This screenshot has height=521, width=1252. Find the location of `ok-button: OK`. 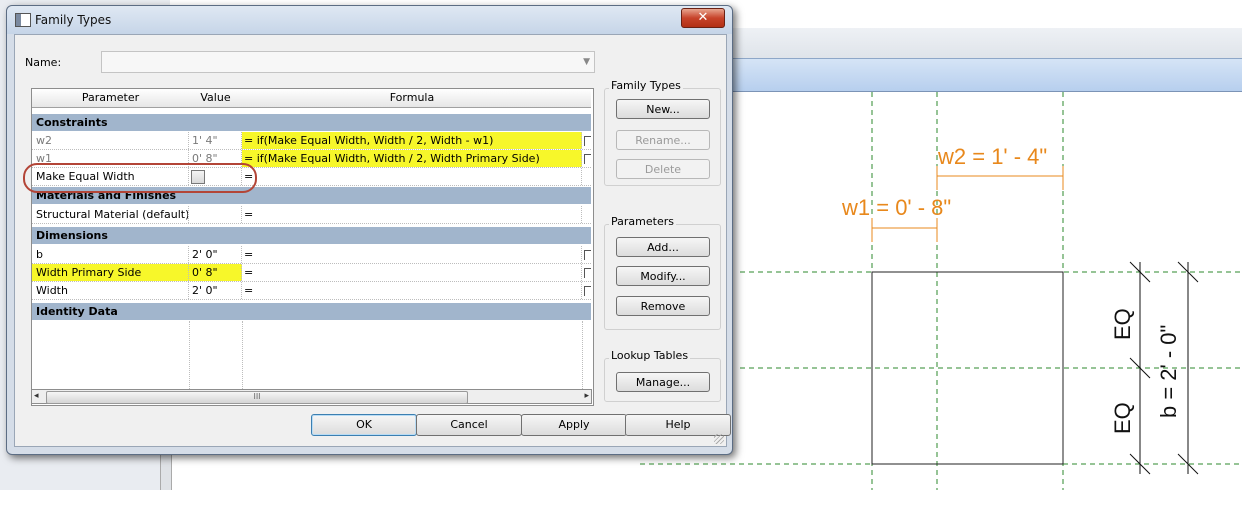

ok-button: OK is located at coordinates (364, 425).